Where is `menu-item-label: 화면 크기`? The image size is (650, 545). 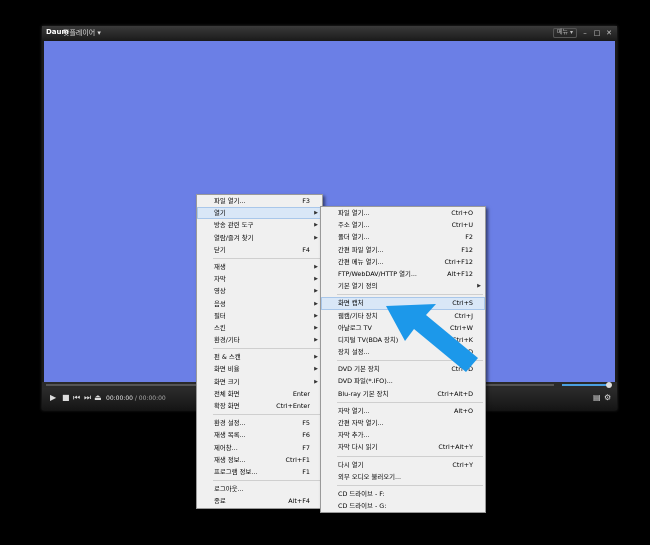
menu-item-label: 화면 크기 is located at coordinates (227, 381).